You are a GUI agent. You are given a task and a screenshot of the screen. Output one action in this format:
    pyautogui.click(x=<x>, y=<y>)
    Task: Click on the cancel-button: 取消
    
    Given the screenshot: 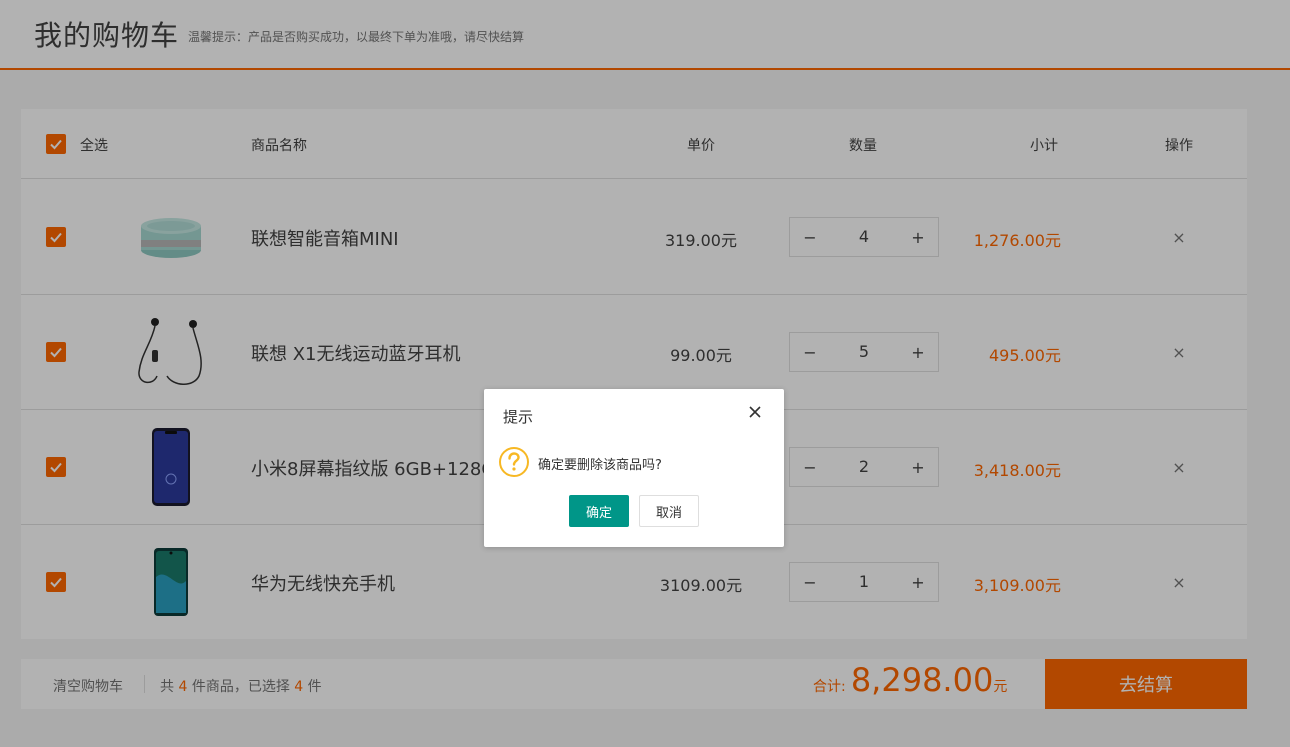 What is the action you would take?
    pyautogui.click(x=669, y=511)
    